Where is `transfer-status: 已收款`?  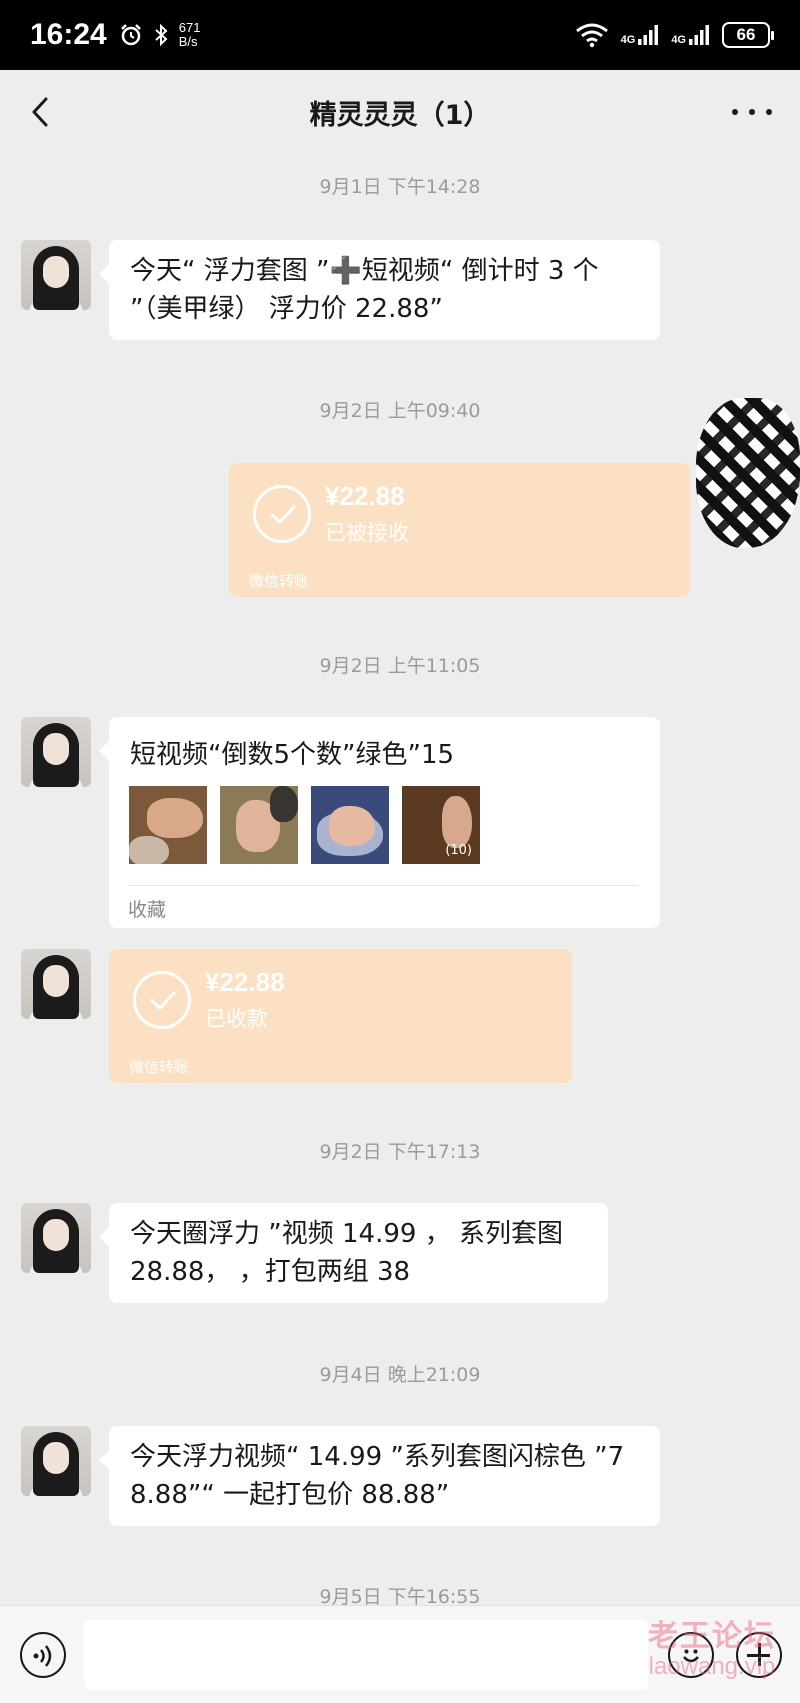 transfer-status: 已收款 is located at coordinates (236, 1019).